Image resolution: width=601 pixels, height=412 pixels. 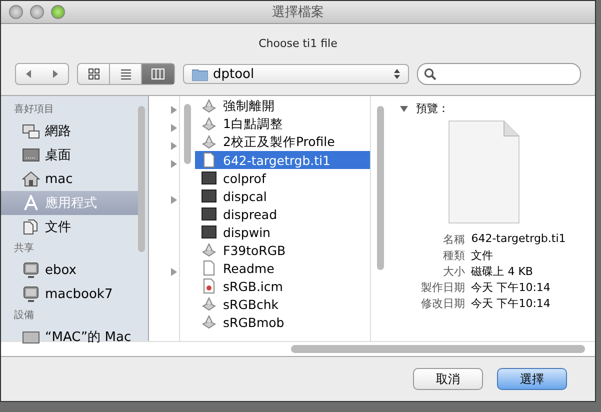 What do you see at coordinates (72, 227) in the screenshot?
I see `sidebar-item: 文件` at bounding box center [72, 227].